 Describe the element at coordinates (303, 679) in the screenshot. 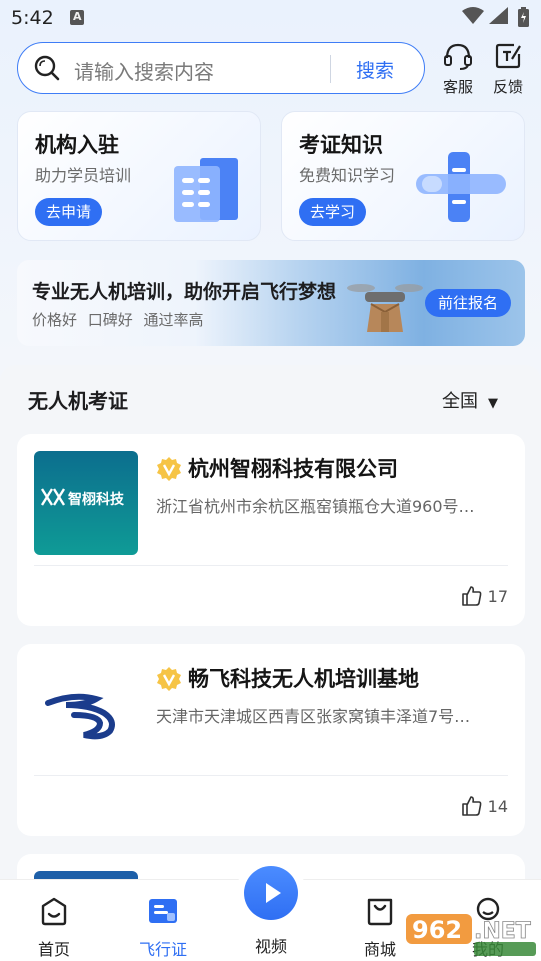

I see `org-name: 畅飞科技无人机培训基地` at that location.